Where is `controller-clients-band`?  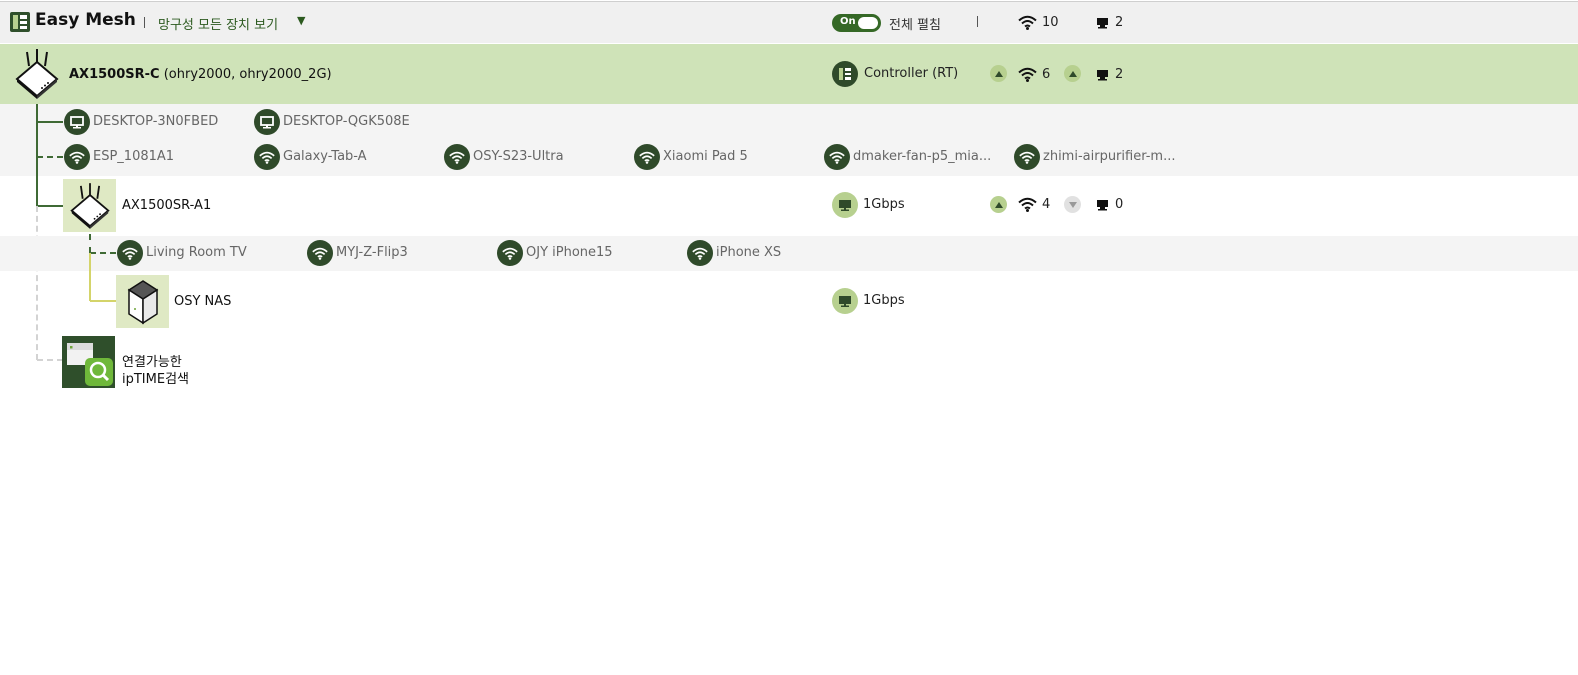 controller-clients-band is located at coordinates (789, 140).